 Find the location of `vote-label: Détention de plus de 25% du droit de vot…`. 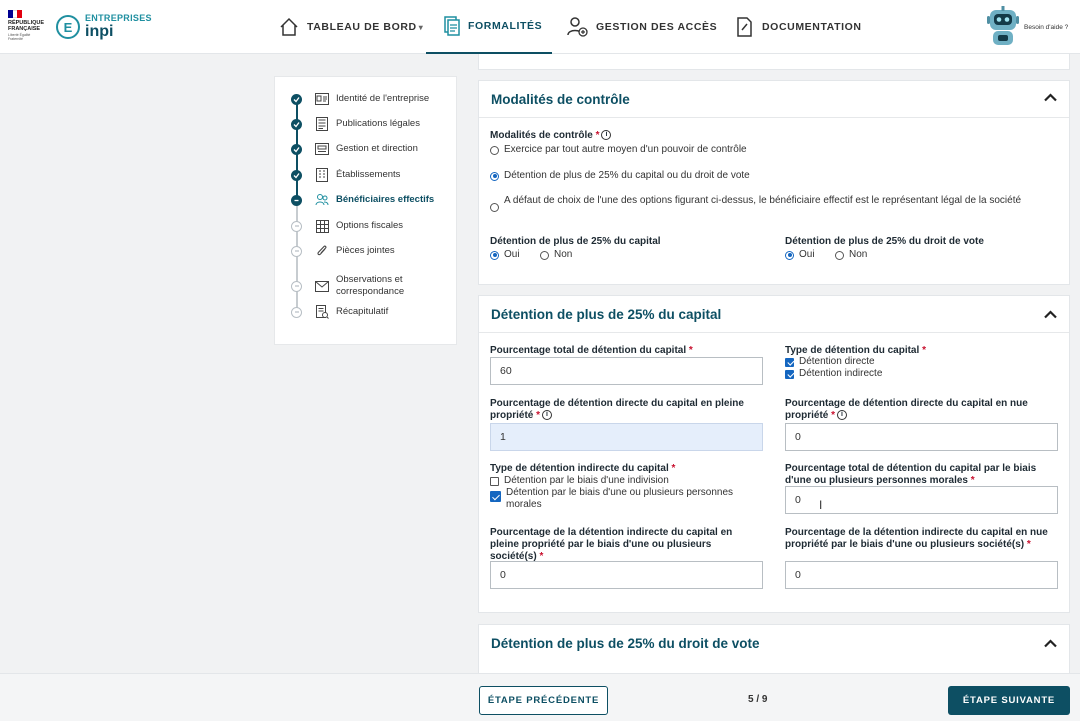

vote-label: Détention de plus de 25% du droit de vot… is located at coordinates (884, 241).